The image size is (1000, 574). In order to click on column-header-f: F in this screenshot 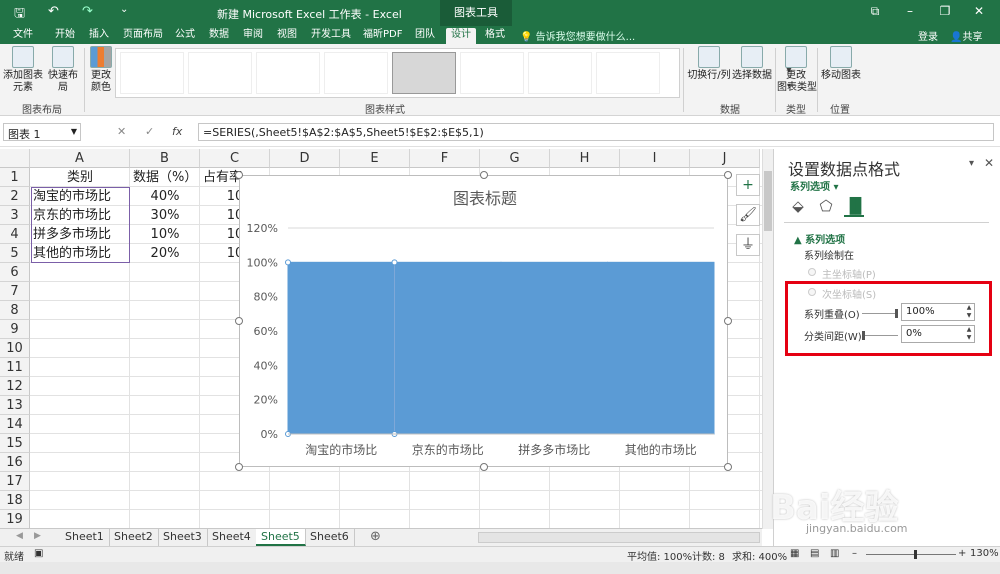, I will do `click(445, 158)`.